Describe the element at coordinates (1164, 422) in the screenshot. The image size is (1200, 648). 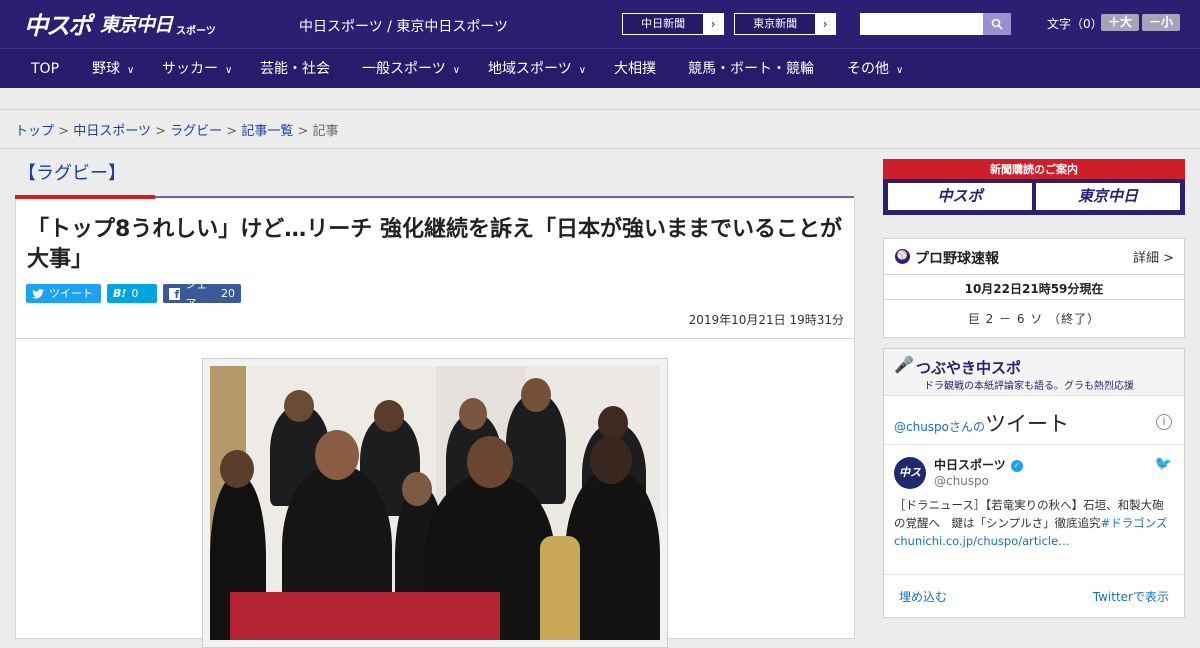
I see `info-icon: i` at that location.